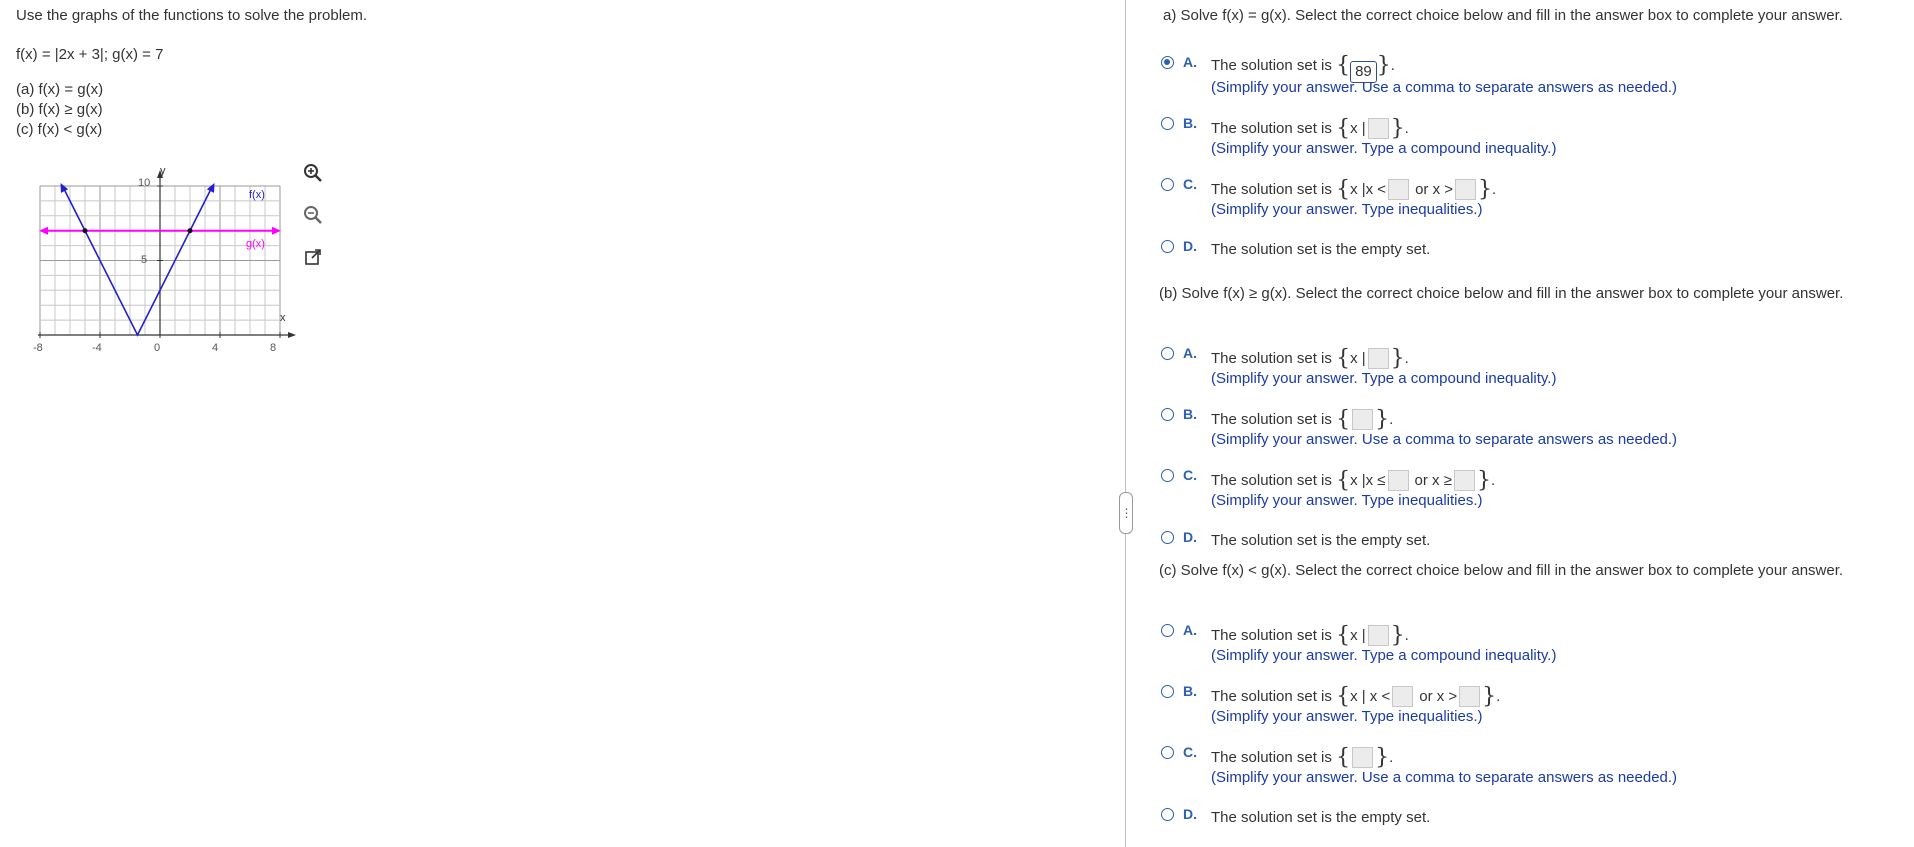  I want to click on zoom-out-button, so click(313, 215).